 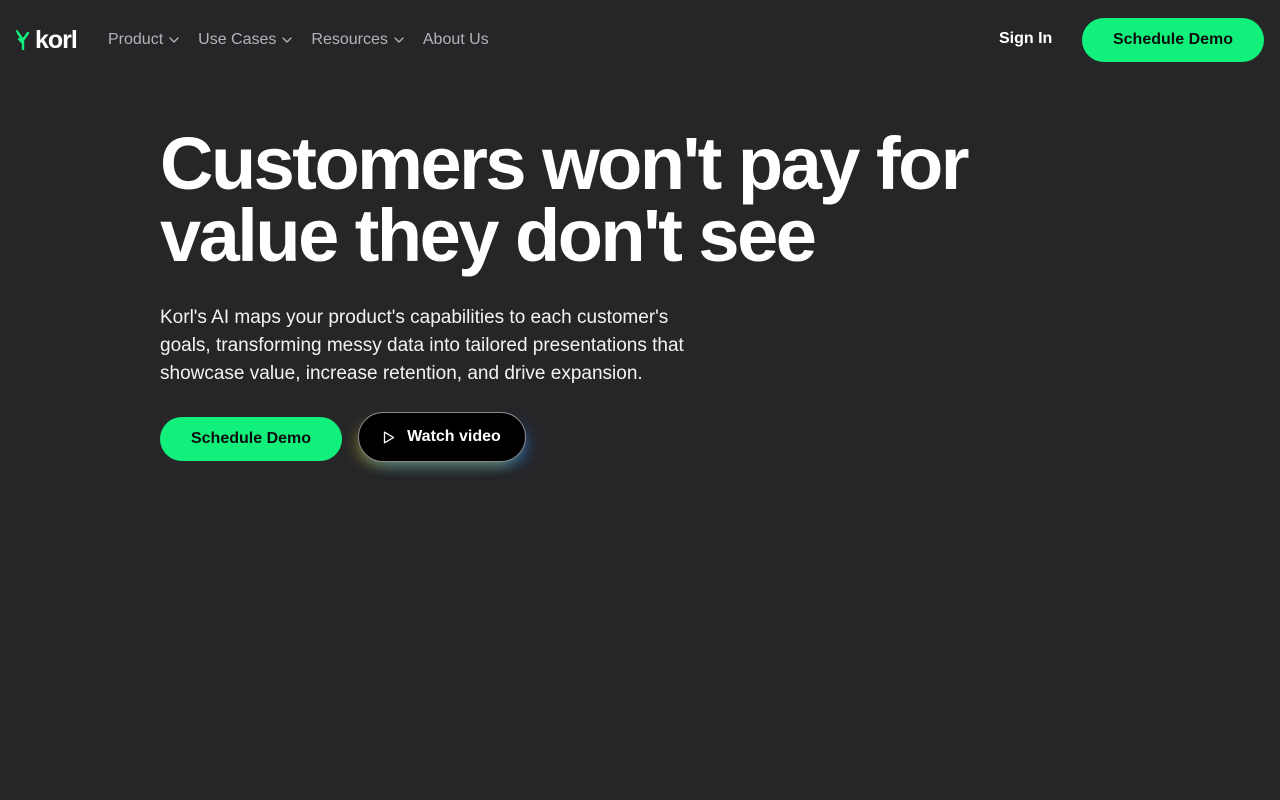 I want to click on nav-item-label: About Us, so click(x=455, y=39).